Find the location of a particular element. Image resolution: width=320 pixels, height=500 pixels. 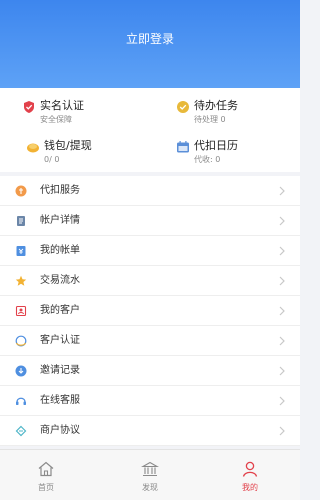

home-icon is located at coordinates (46, 469).